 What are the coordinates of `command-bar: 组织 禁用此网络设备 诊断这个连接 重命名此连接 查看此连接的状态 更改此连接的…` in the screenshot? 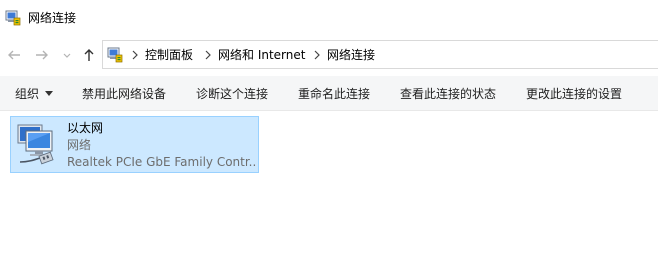 It's located at (329, 93).